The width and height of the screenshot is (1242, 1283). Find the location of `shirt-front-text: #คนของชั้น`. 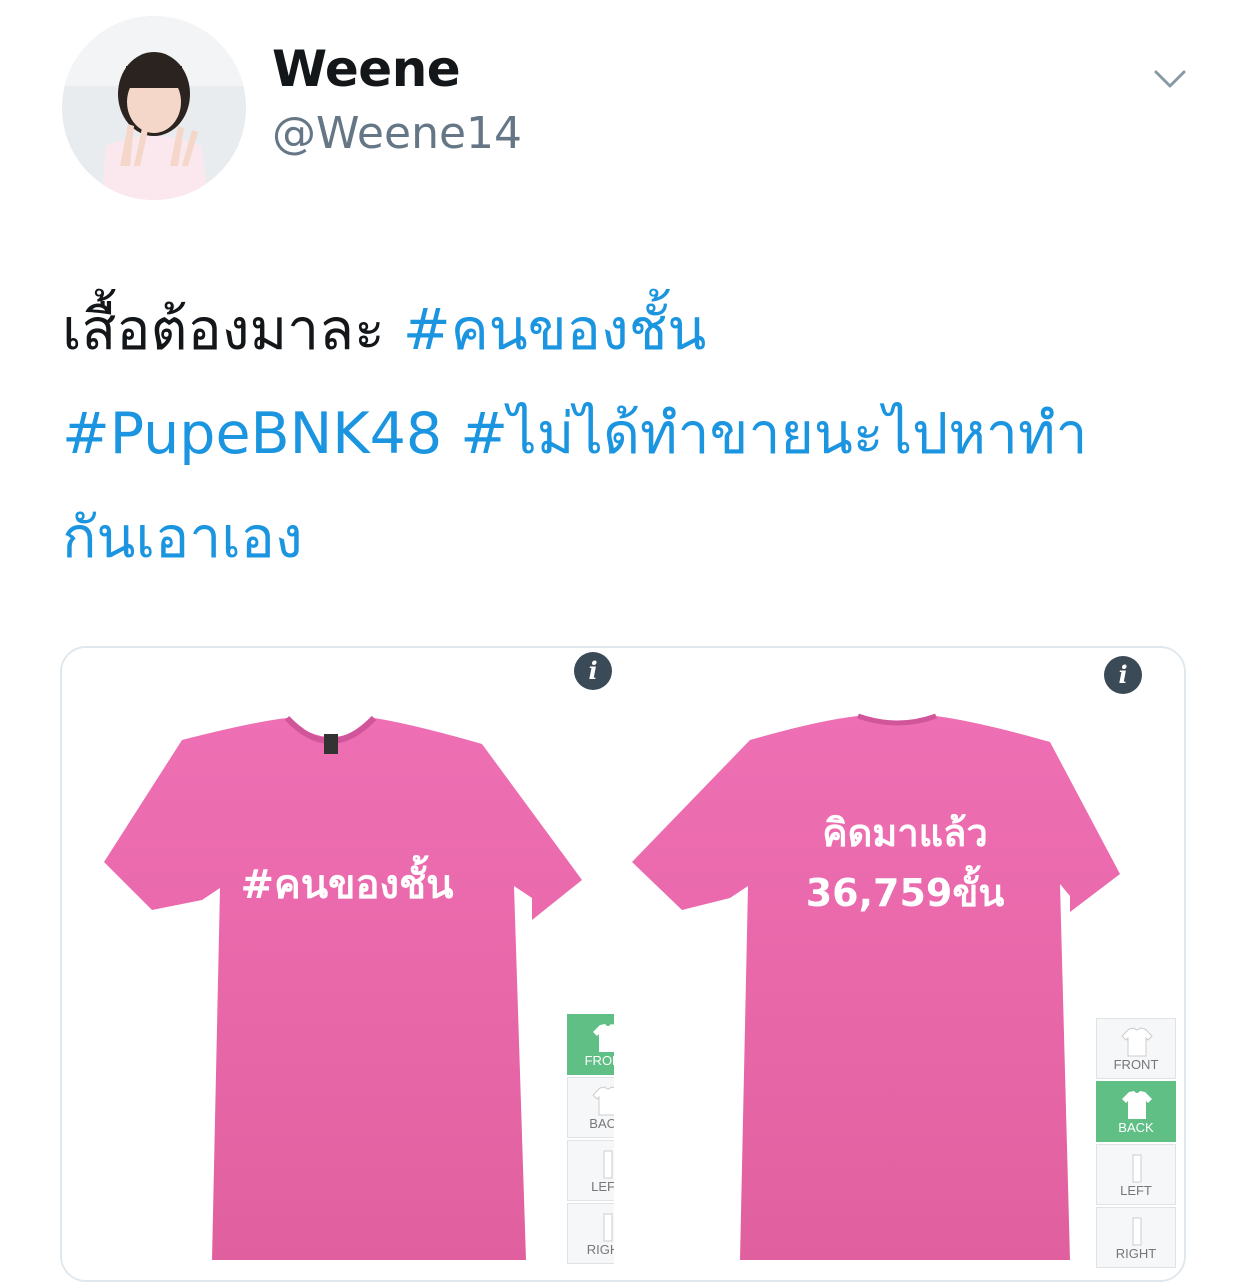

shirt-front-text: #คนของชั้น is located at coordinates (347, 885).